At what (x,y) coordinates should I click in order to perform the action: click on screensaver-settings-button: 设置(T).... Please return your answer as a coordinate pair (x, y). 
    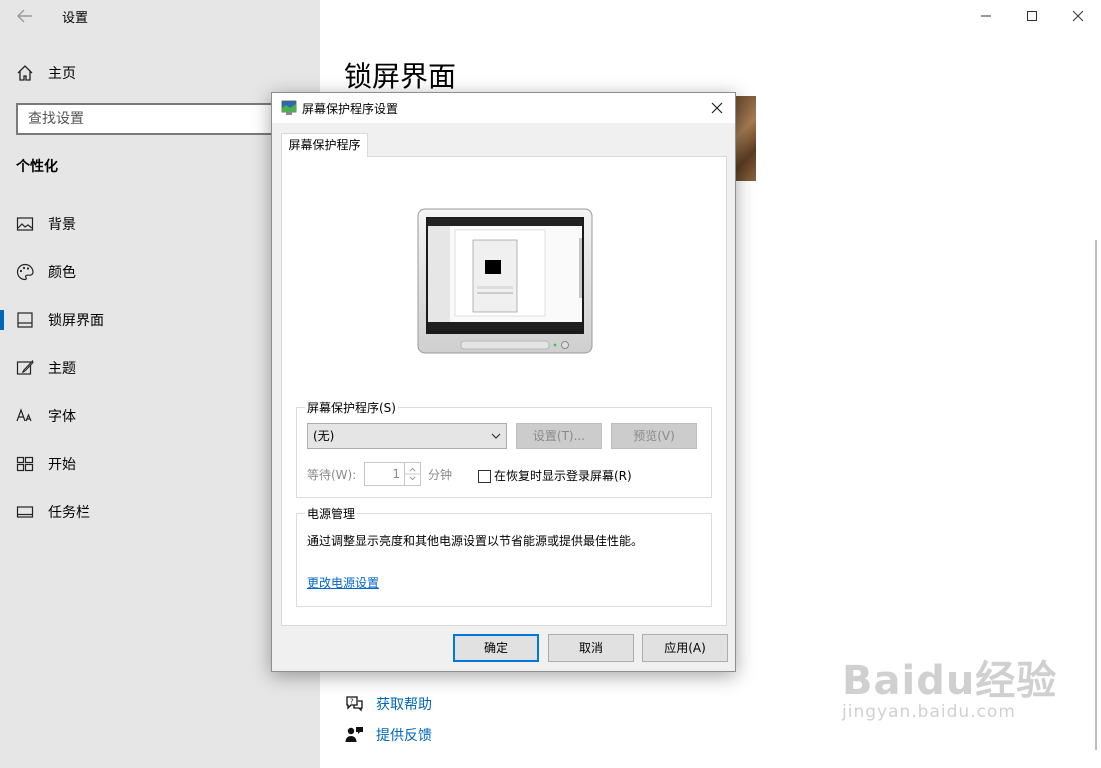
    Looking at the image, I should click on (559, 436).